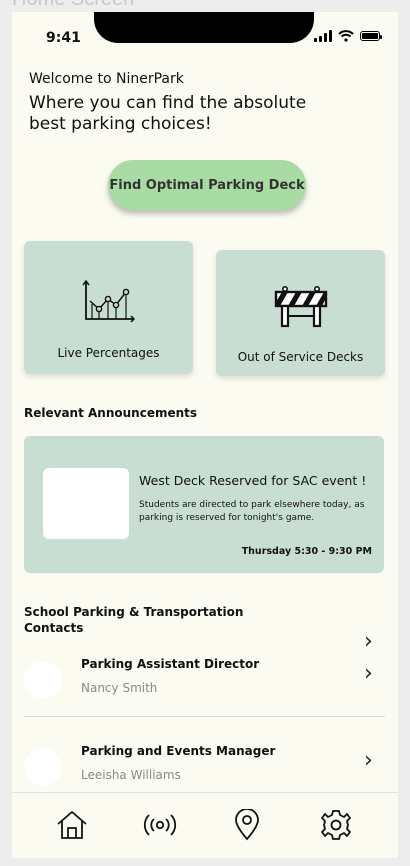  What do you see at coordinates (119, 688) in the screenshot?
I see `contact-name: Nancy Smith` at bounding box center [119, 688].